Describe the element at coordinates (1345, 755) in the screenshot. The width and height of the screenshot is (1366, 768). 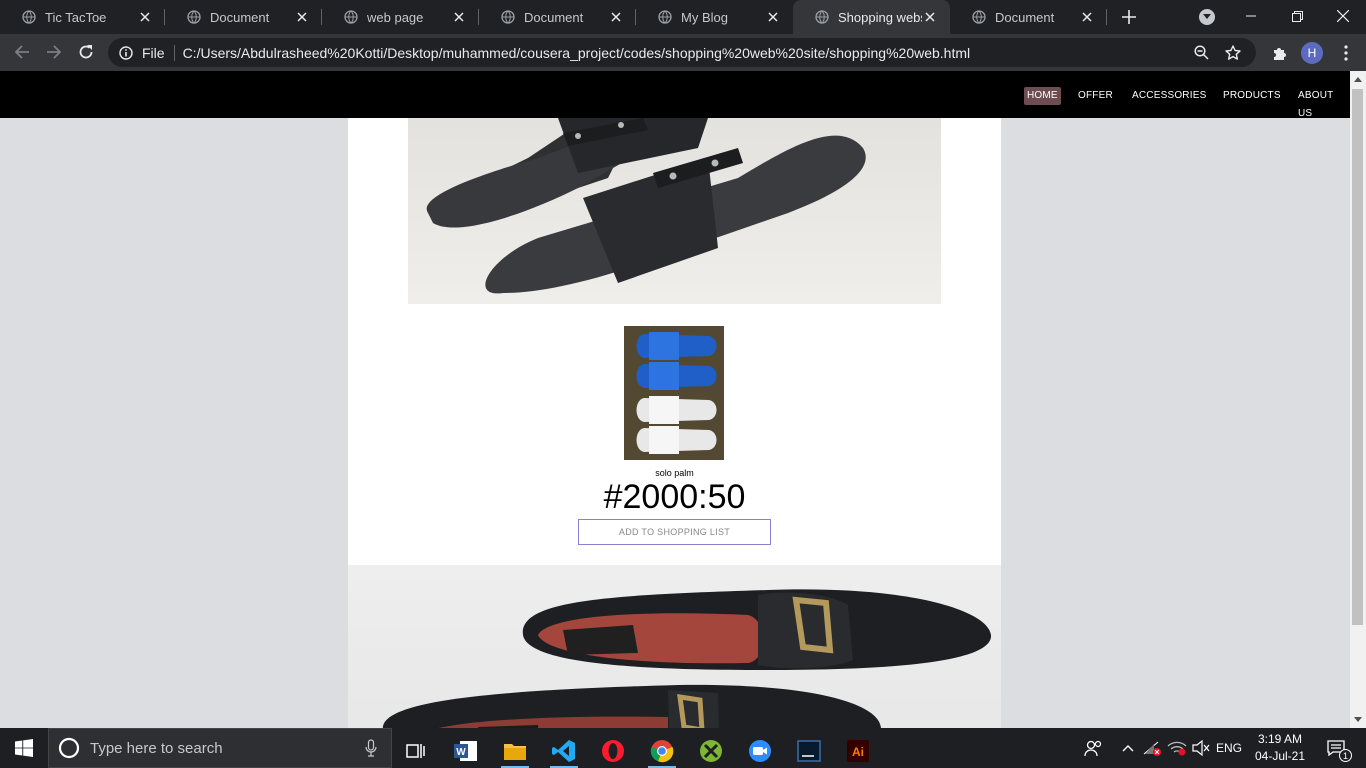
I see `notification-count-badge: 1` at that location.